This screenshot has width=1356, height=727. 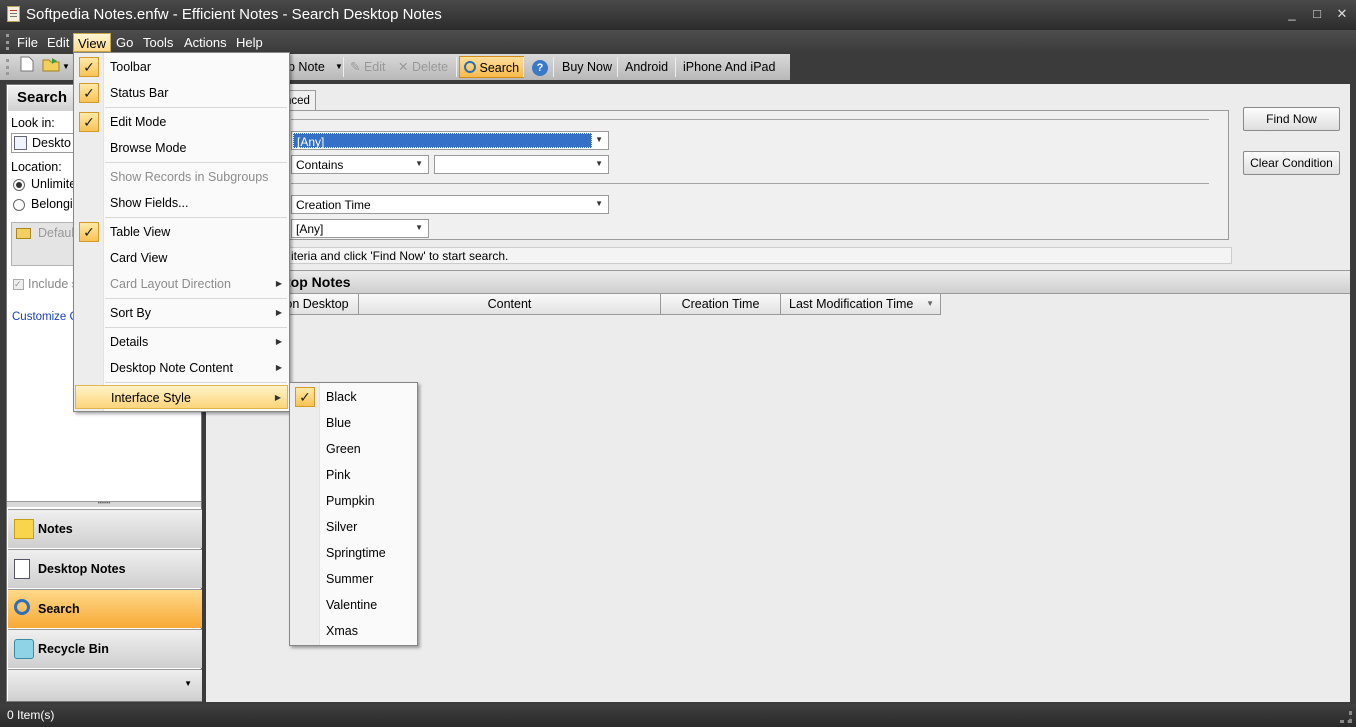 What do you see at coordinates (249, 42) in the screenshot?
I see `menu-help: Help` at bounding box center [249, 42].